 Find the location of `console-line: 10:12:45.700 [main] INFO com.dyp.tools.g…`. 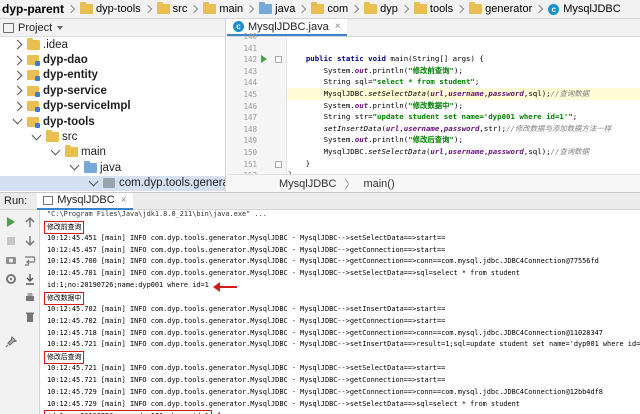

console-line: 10:12:45.700 [main] INFO com.dyp.tools.g… is located at coordinates (323, 261).